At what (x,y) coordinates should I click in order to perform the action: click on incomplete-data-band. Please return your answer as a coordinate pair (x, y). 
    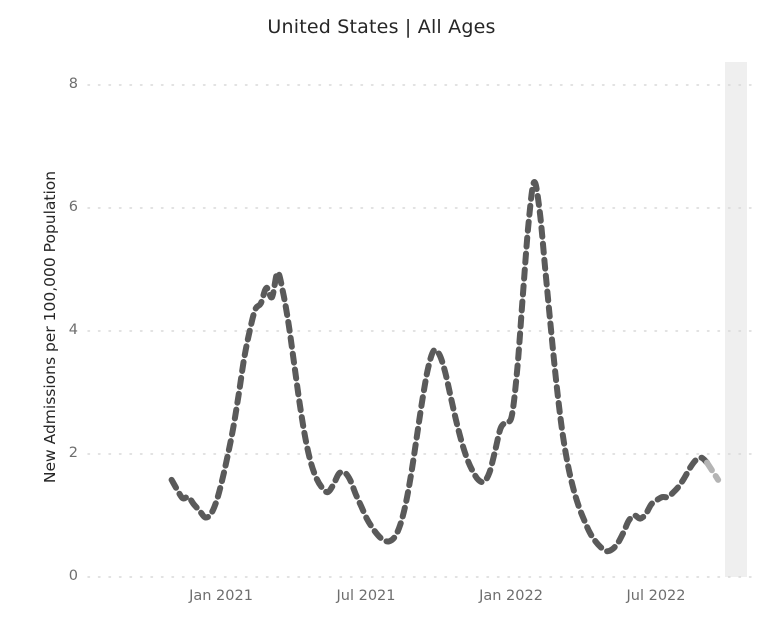
    Looking at the image, I should click on (736, 319).